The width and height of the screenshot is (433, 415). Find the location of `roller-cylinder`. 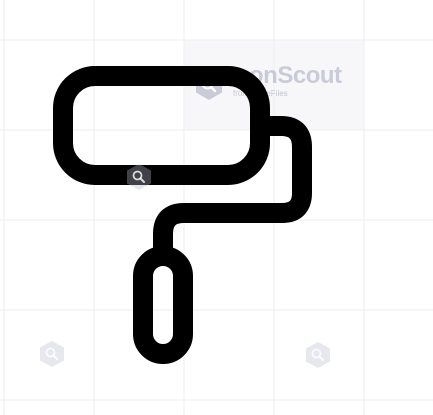

roller-cylinder is located at coordinates (161, 125).